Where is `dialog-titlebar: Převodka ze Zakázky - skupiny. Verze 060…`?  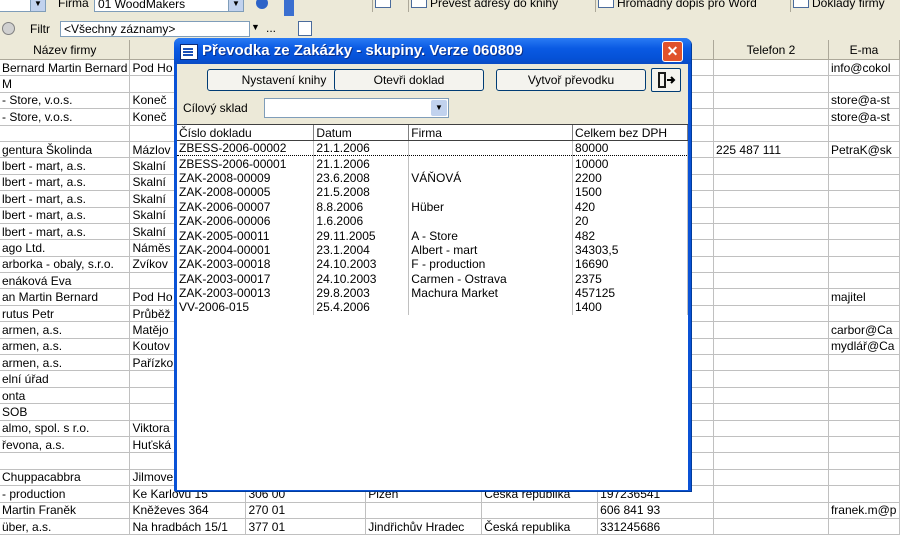 dialog-titlebar: Převodka ze Zakázky - skupiny. Verze 060… is located at coordinates (432, 51).